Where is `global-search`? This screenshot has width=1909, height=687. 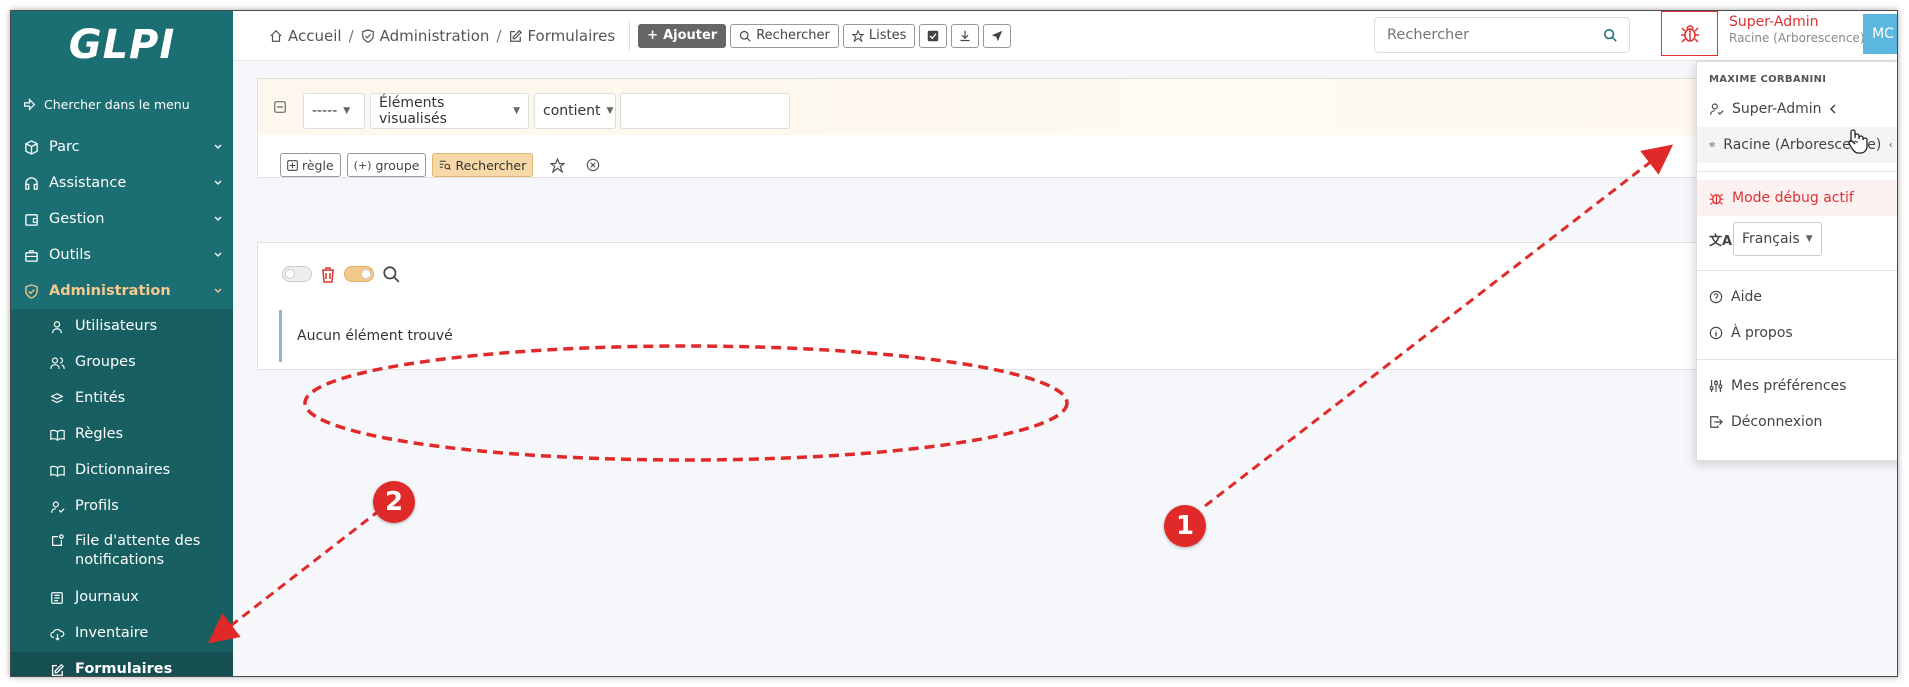 global-search is located at coordinates (1502, 35).